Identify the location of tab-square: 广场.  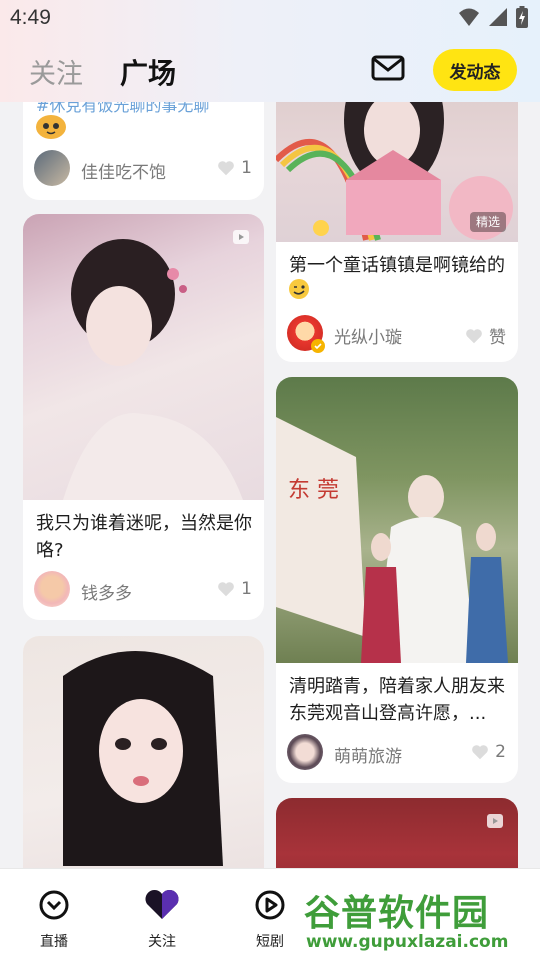
(148, 72).